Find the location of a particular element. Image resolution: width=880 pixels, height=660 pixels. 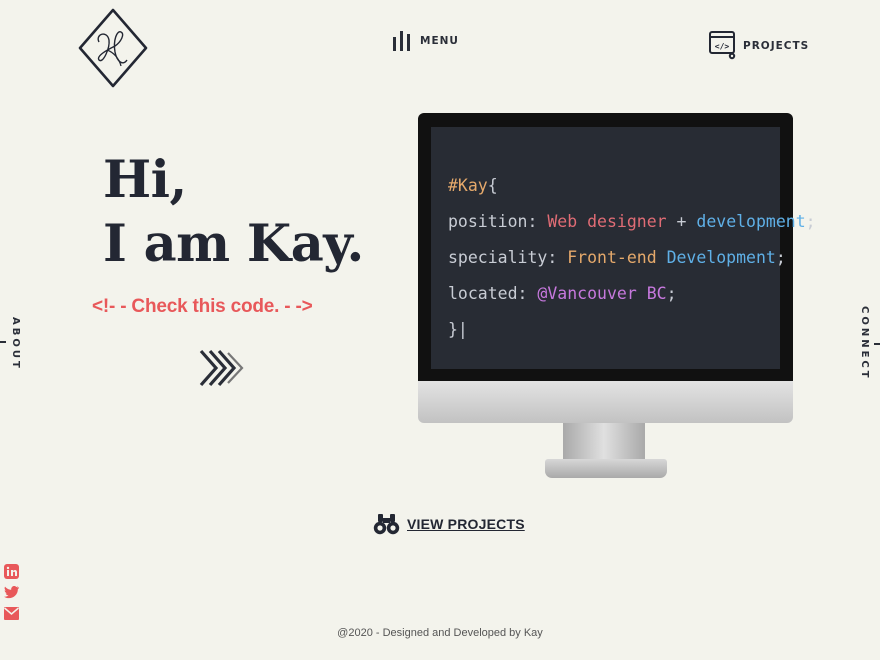

view-projects-label: VIEW PROJECTS is located at coordinates (466, 524).